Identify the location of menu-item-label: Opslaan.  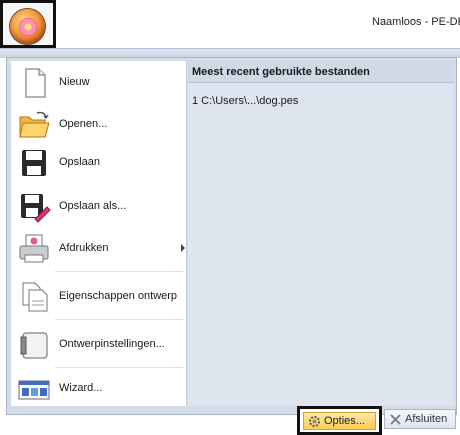
(79, 162).